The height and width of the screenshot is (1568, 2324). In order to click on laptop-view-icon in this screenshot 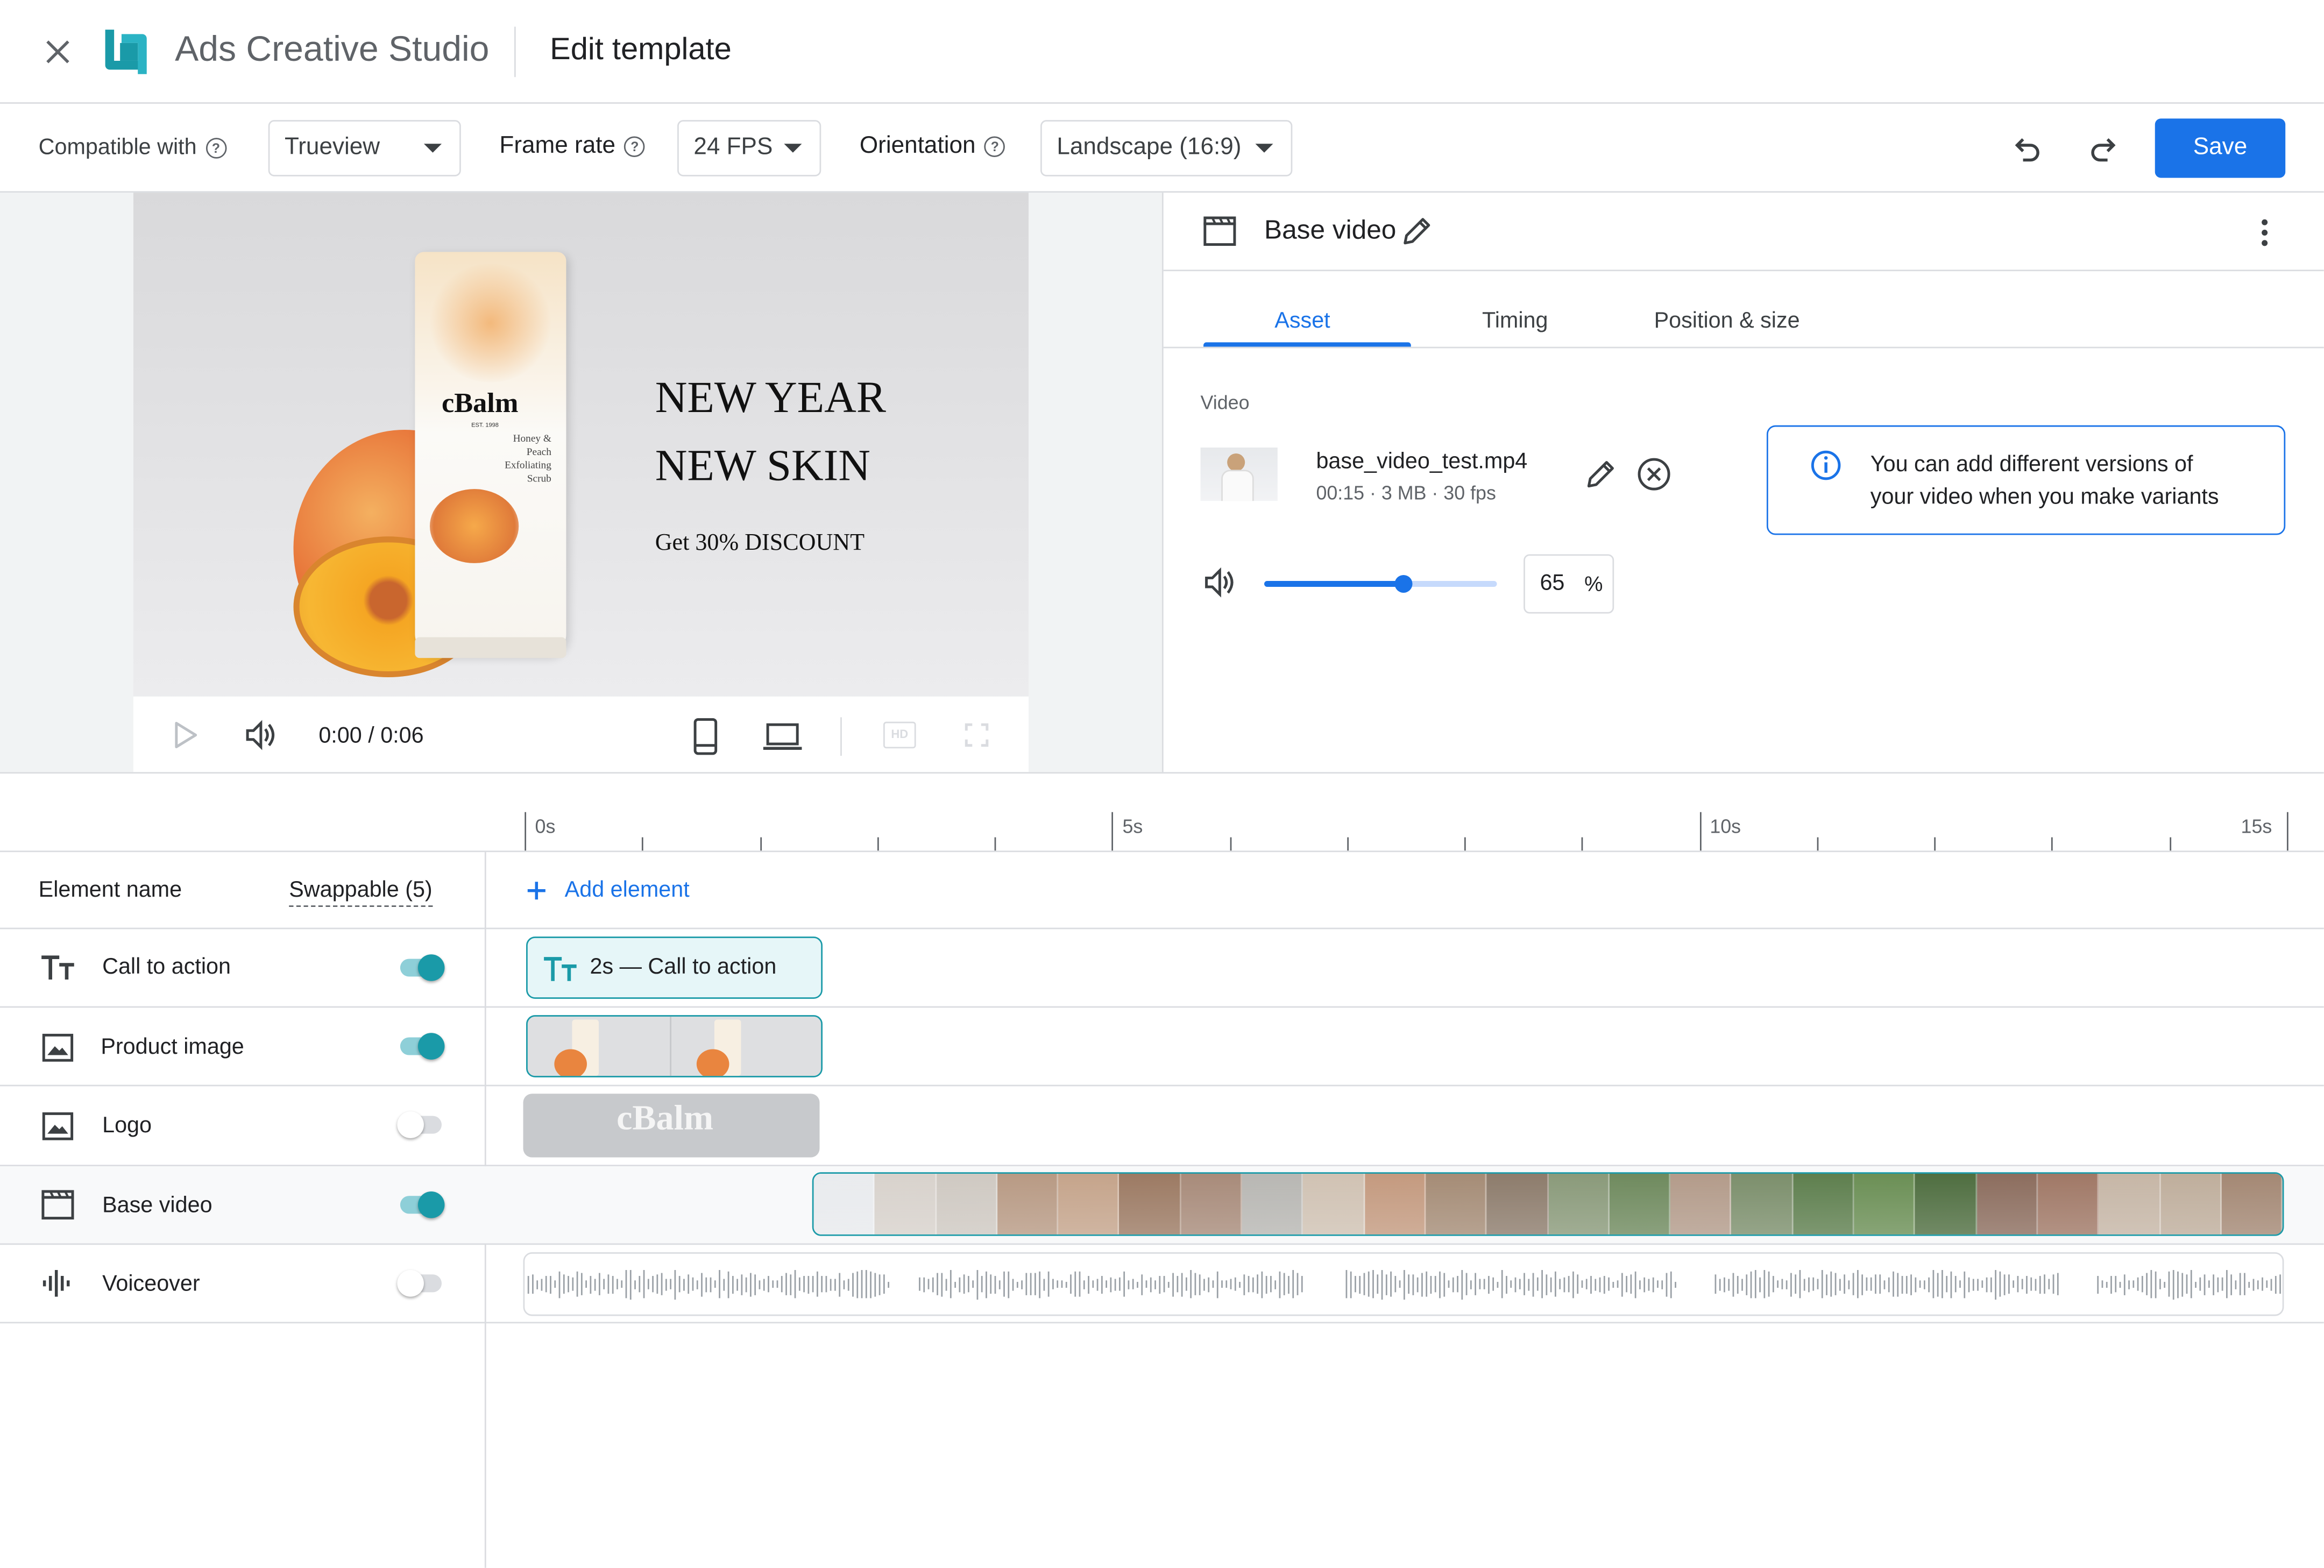, I will do `click(782, 736)`.